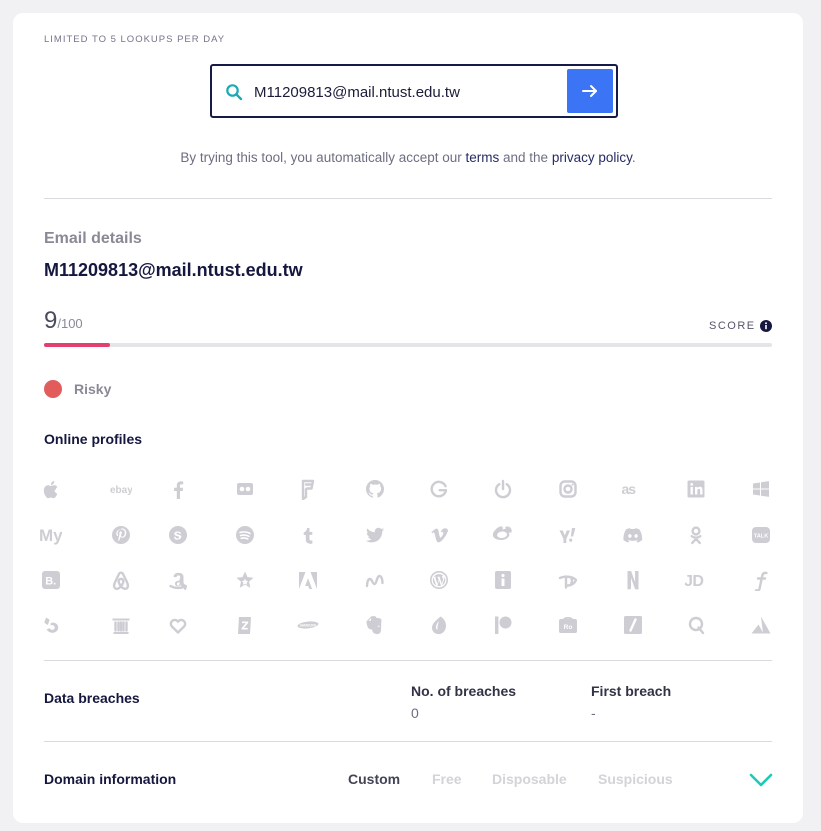  What do you see at coordinates (633, 157) in the screenshot?
I see `terms-suffix: .` at bounding box center [633, 157].